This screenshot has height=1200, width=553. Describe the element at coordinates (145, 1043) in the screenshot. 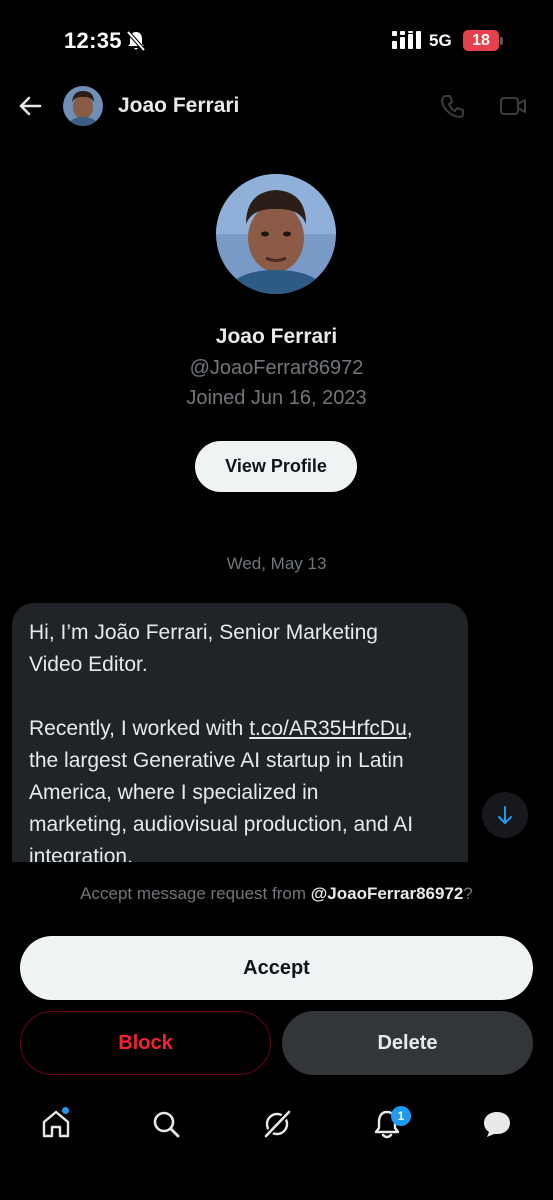

I see `block-button: Block` at that location.